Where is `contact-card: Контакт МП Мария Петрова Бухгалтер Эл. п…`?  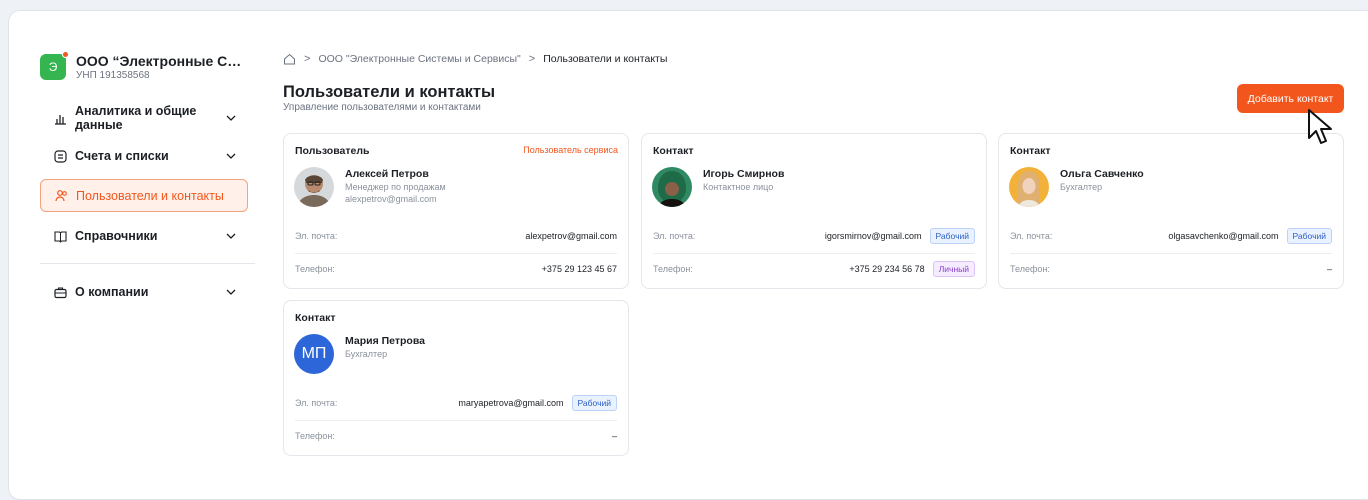
contact-card: Контакт МП Мария Петрова Бухгалтер Эл. п… is located at coordinates (456, 378).